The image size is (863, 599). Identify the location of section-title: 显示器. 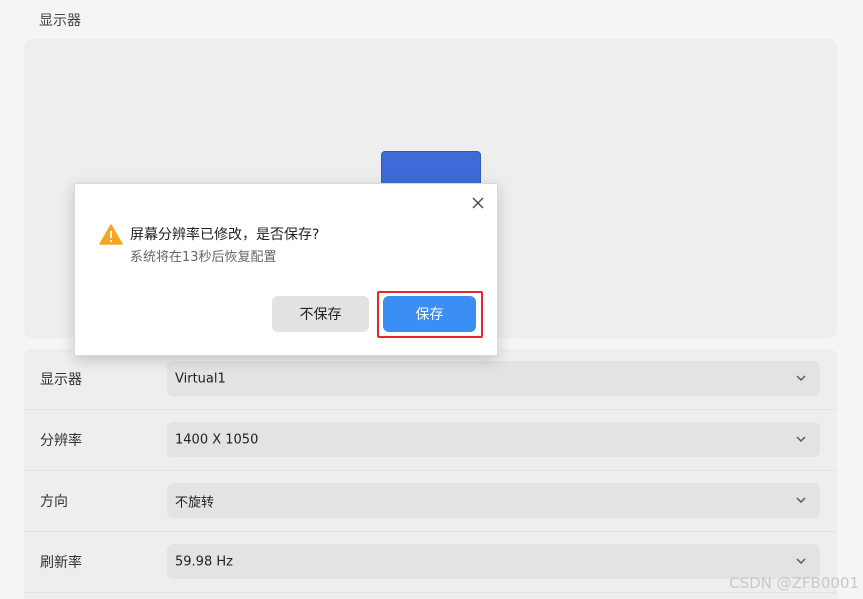
(60, 21).